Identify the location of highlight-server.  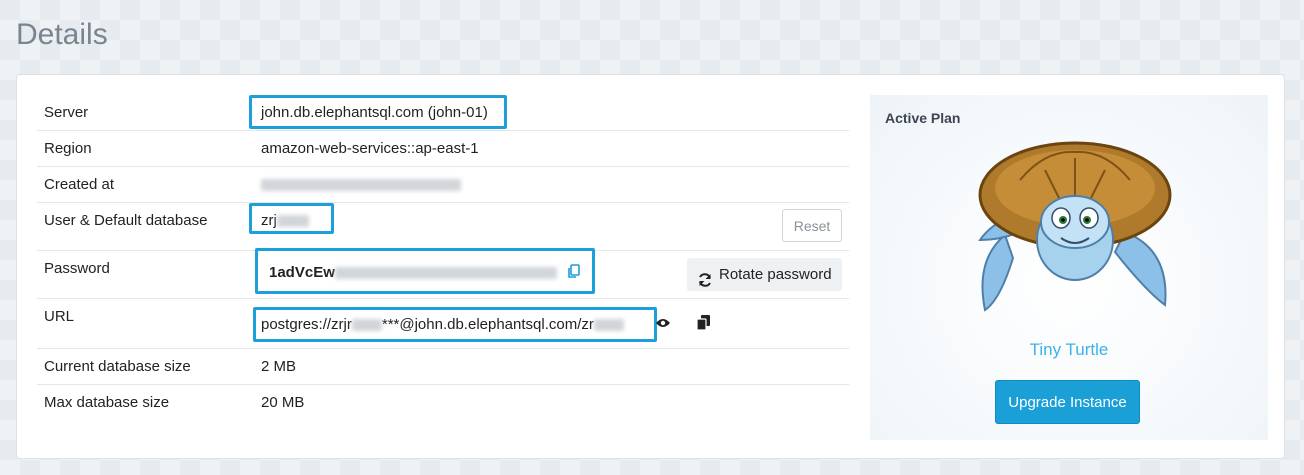
(378, 112).